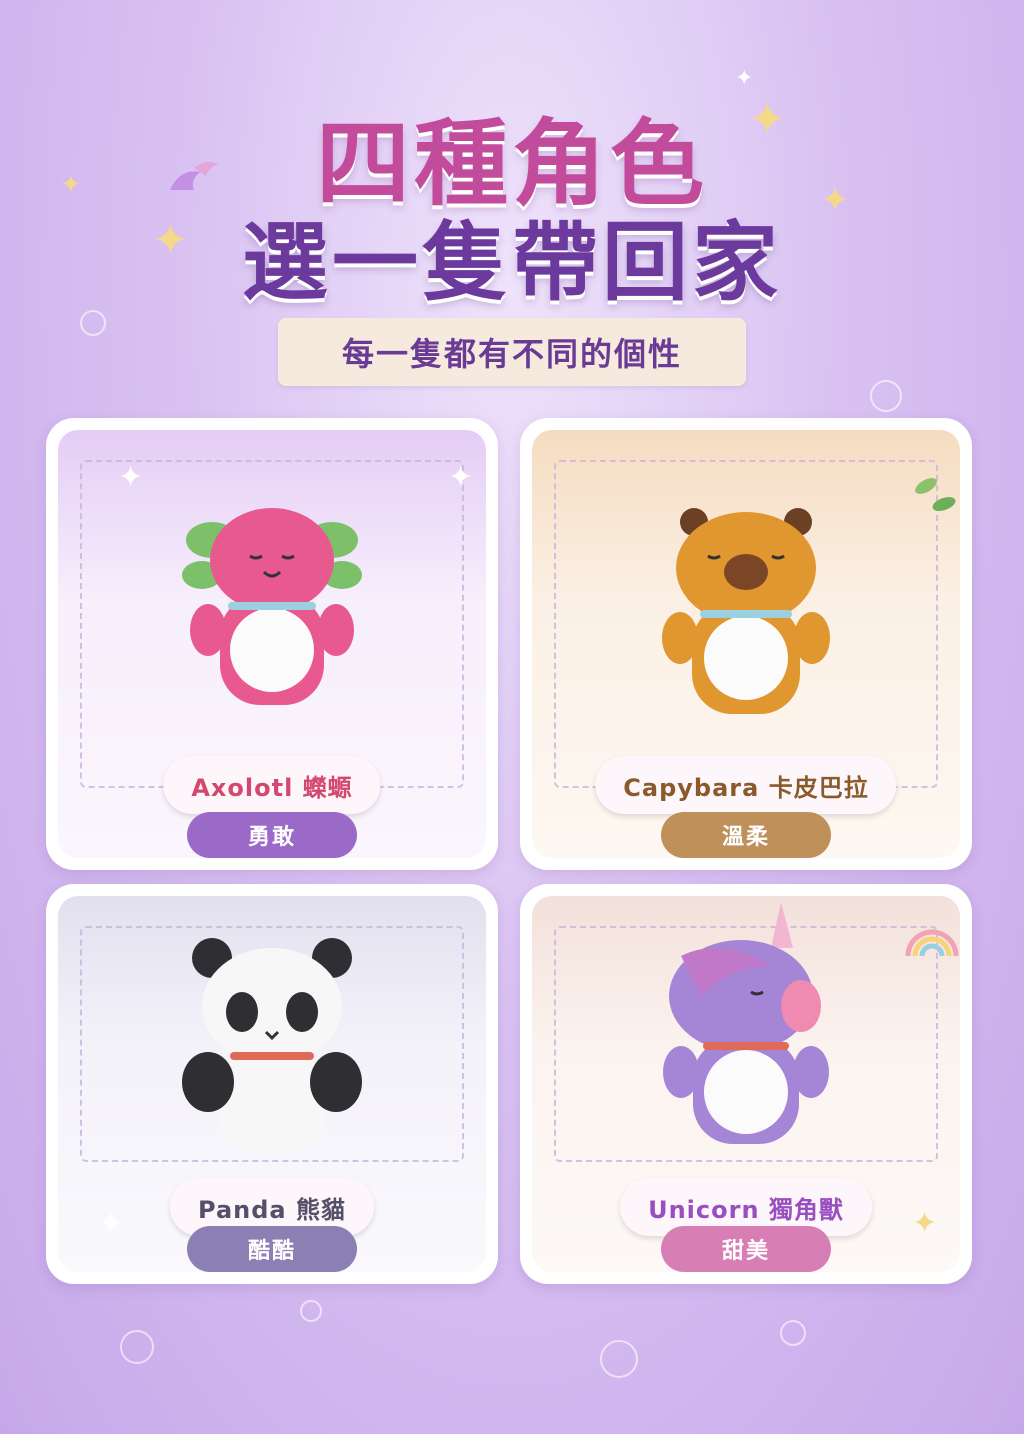 This screenshot has width=1024, height=1434. I want to click on tagline-banner: 每一隻都有不同的個性, so click(512, 352).